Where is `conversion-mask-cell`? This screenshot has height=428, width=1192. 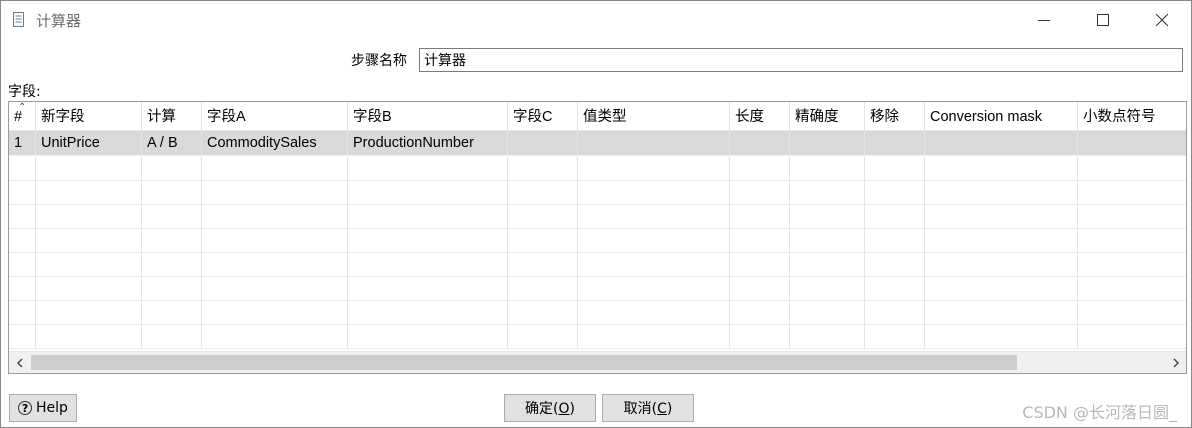 conversion-mask-cell is located at coordinates (1001, 143).